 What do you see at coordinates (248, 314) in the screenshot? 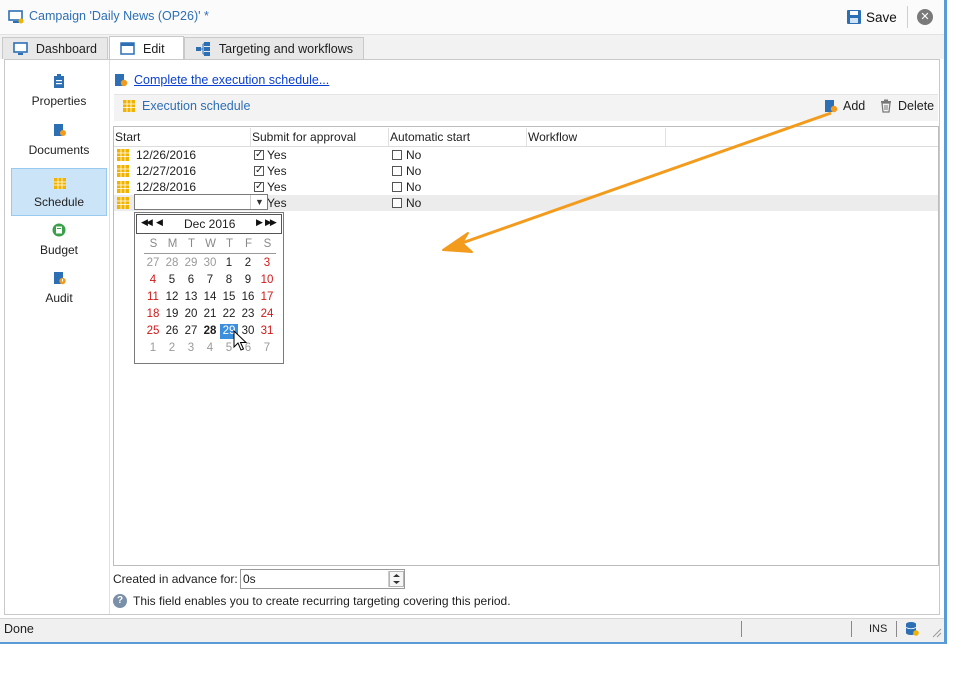
I see `calendar-day: 23` at bounding box center [248, 314].